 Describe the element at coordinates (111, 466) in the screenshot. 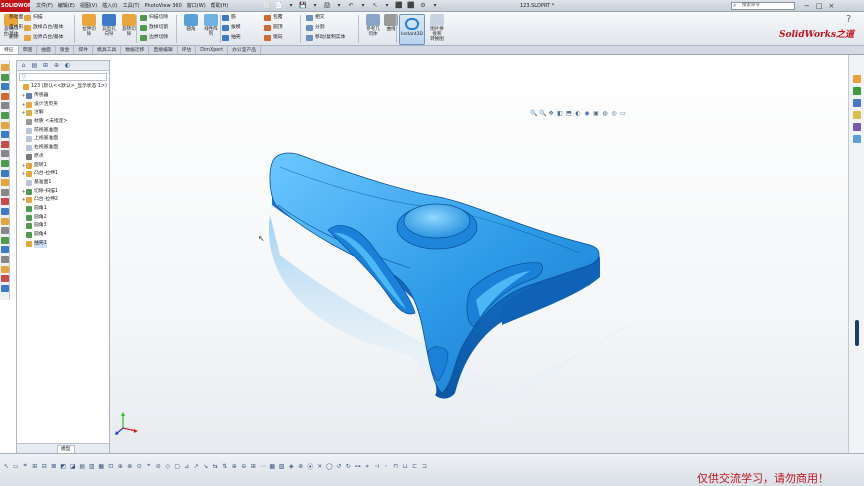

I see `bottom-tool-icon-11: ⊡` at that location.